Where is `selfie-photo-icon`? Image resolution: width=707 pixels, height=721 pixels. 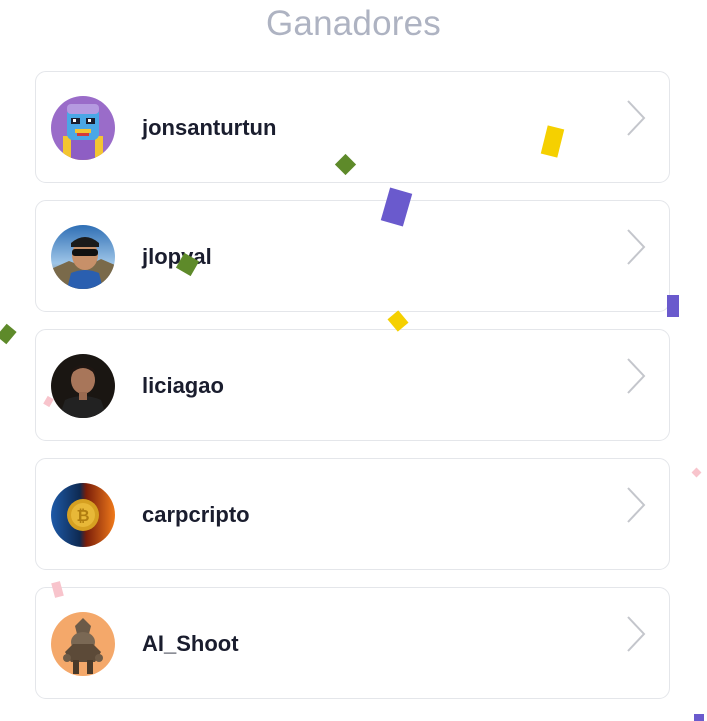
selfie-photo-icon is located at coordinates (83, 257).